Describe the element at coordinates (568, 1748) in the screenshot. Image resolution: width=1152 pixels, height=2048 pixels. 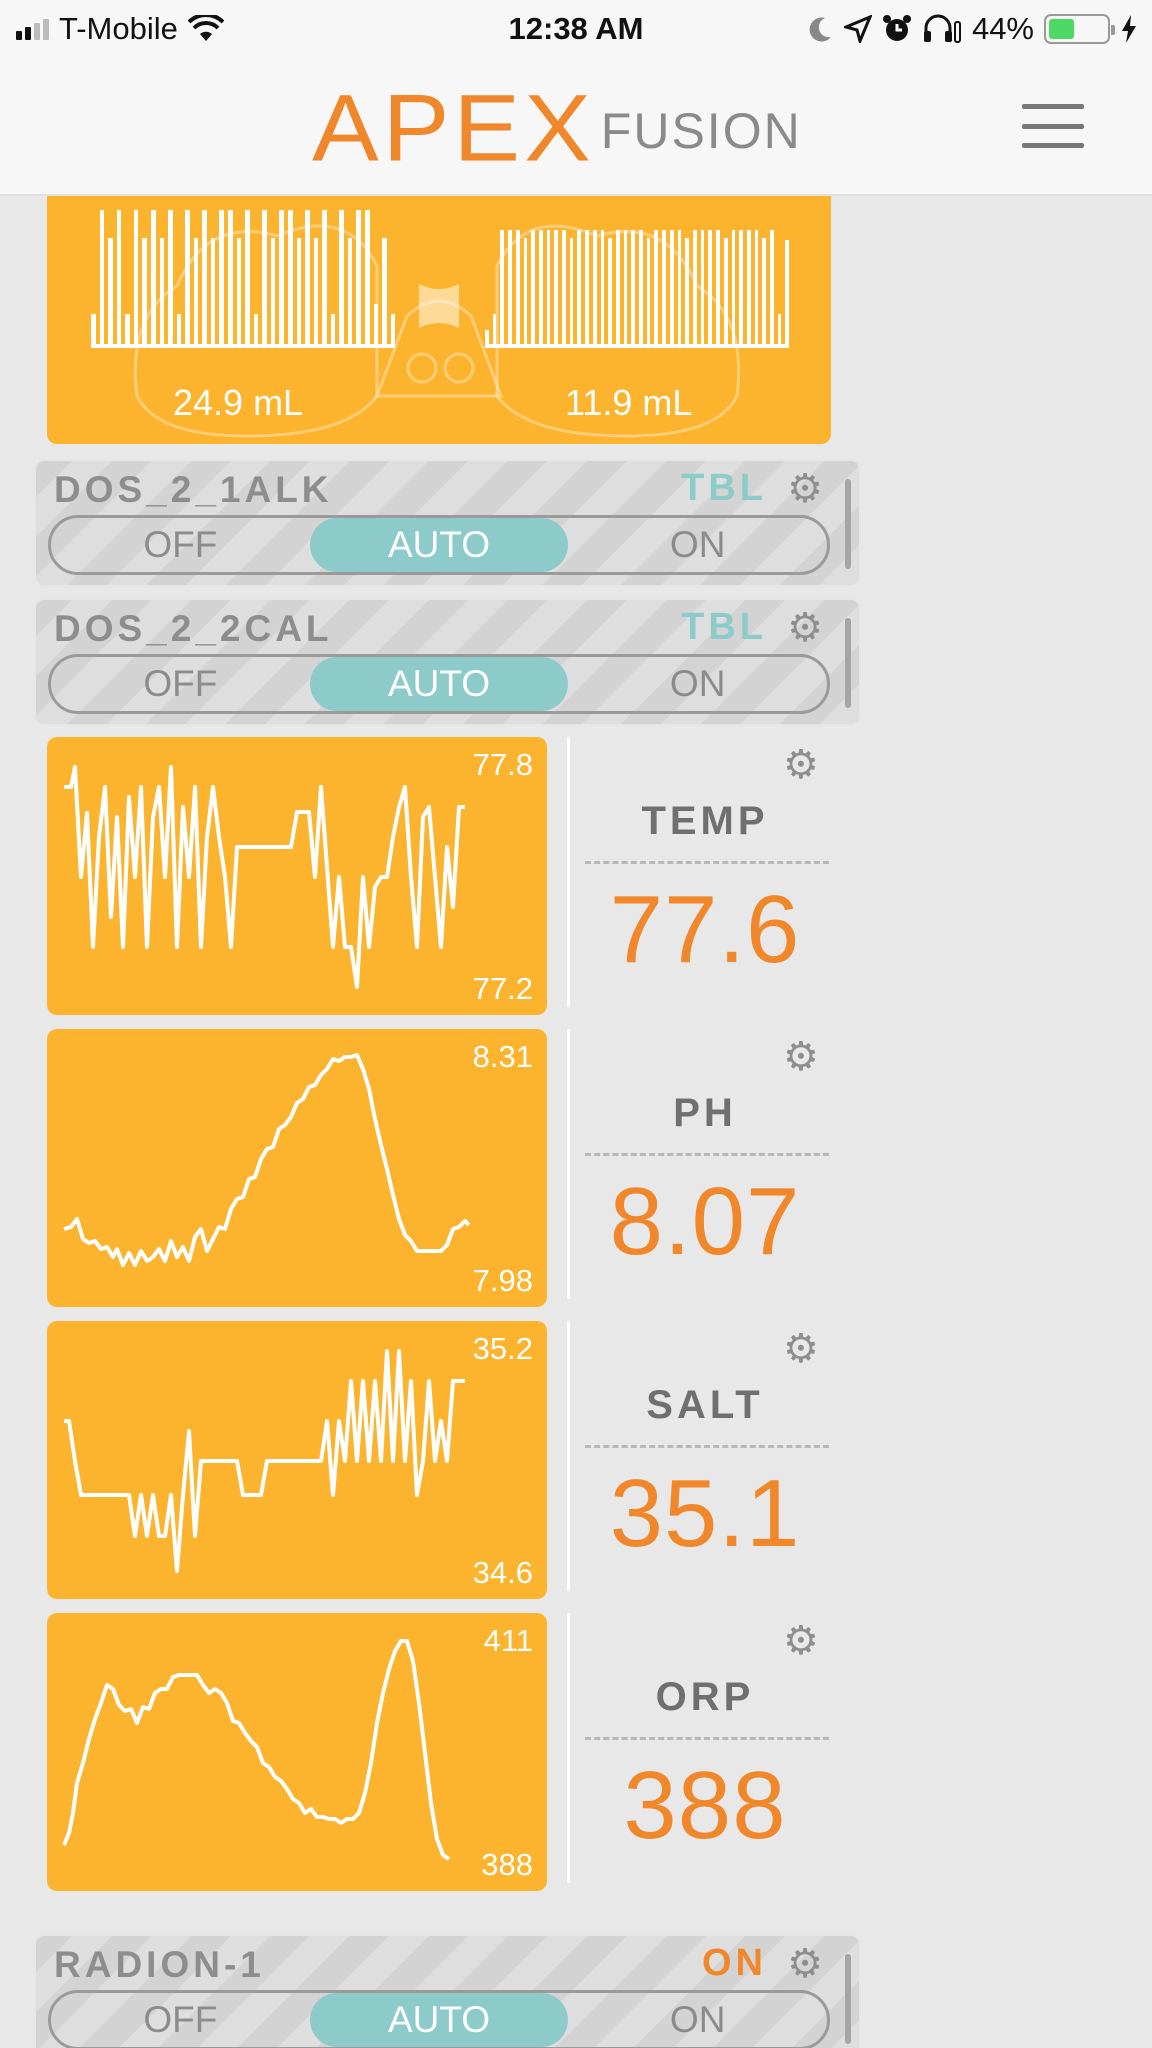
I see `probe-divider` at that location.